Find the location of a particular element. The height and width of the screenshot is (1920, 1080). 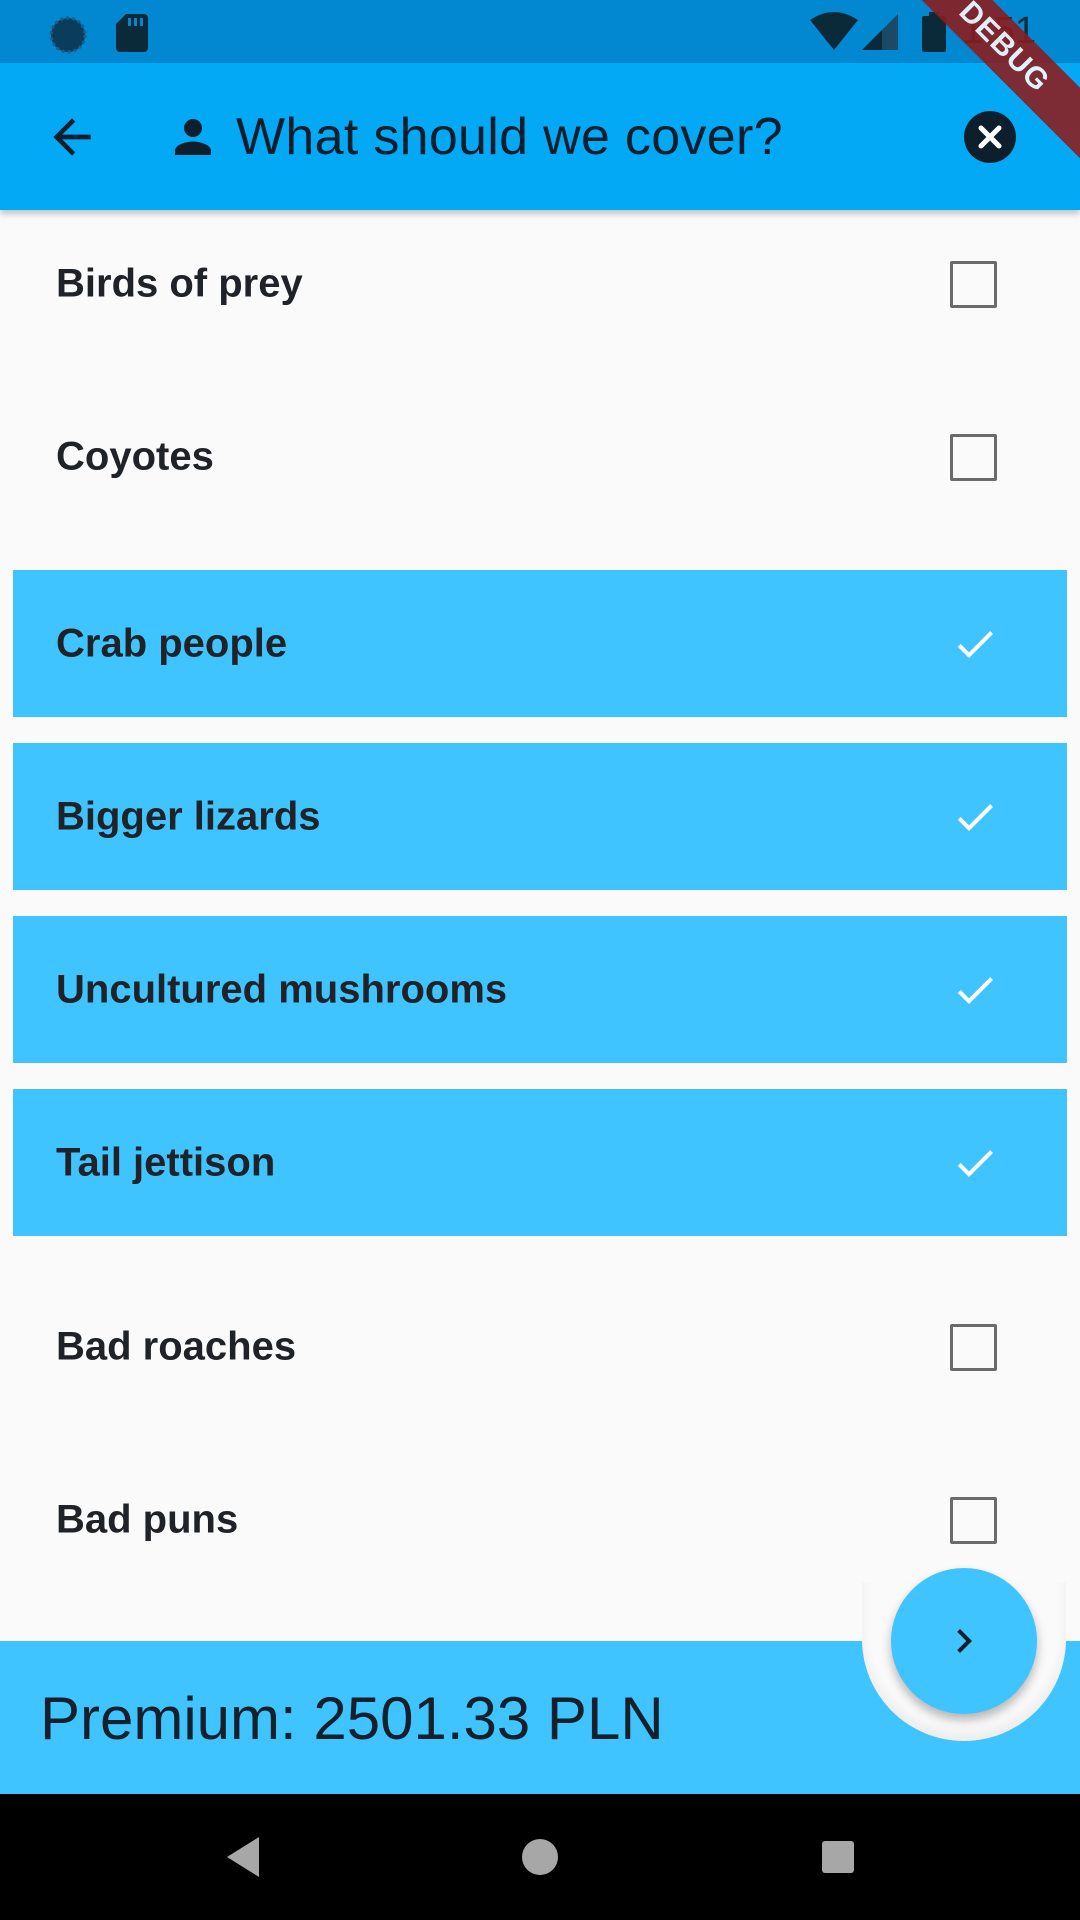

home-circle-icon is located at coordinates (540, 1857).